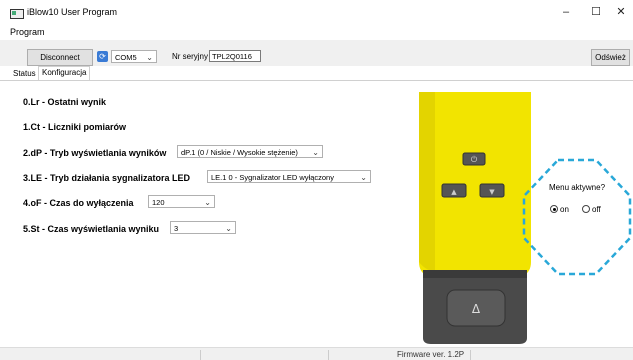 The image size is (633, 360). I want to click on display-mode-select: dP.1 (0 / Niskie / Wysokie stężenie) ⌄, so click(250, 151).